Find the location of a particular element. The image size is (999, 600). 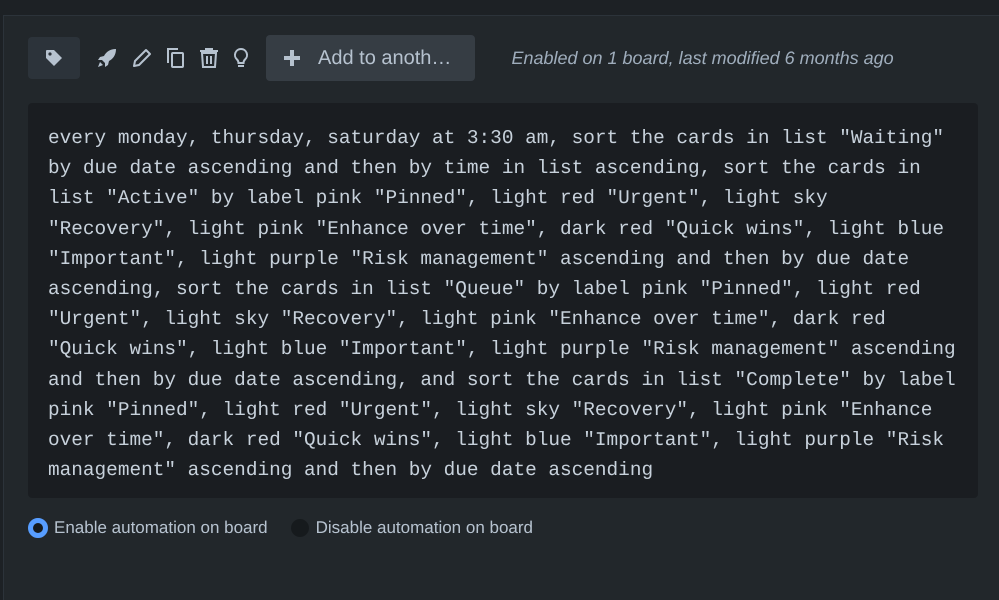

plus-icon is located at coordinates (292, 58).